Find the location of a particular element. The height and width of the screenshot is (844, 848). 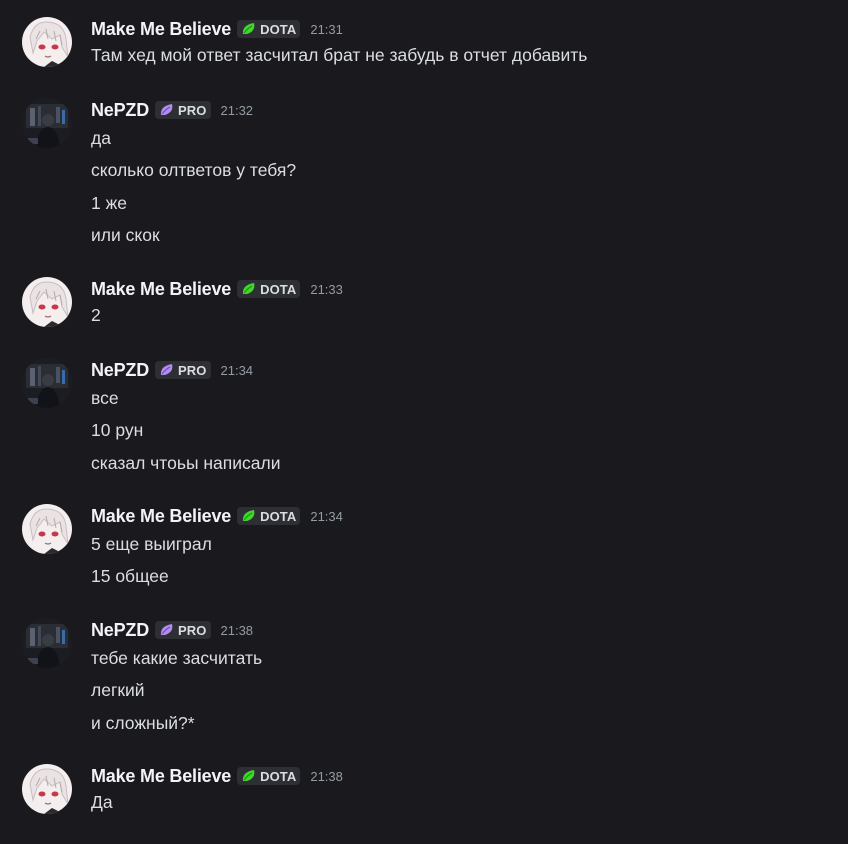

message-text: или скок is located at coordinates (125, 235).